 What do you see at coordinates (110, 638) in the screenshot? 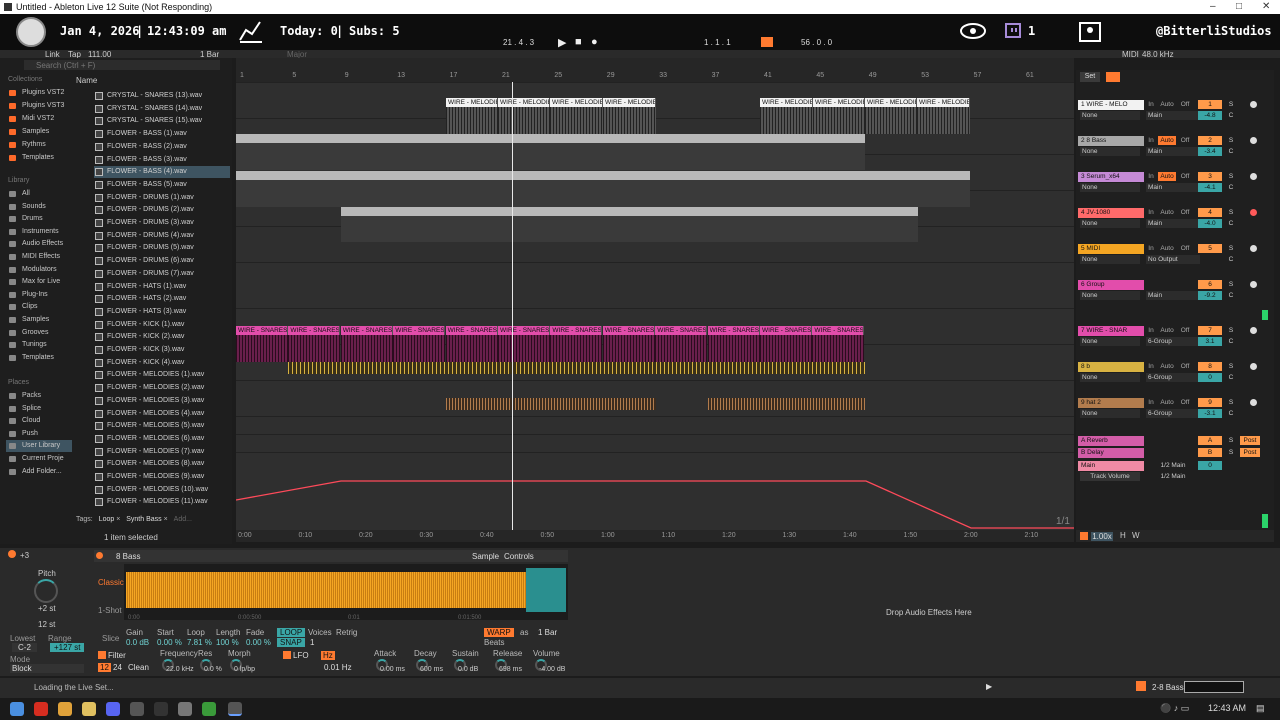
I see `mode-slice: Slice` at bounding box center [110, 638].